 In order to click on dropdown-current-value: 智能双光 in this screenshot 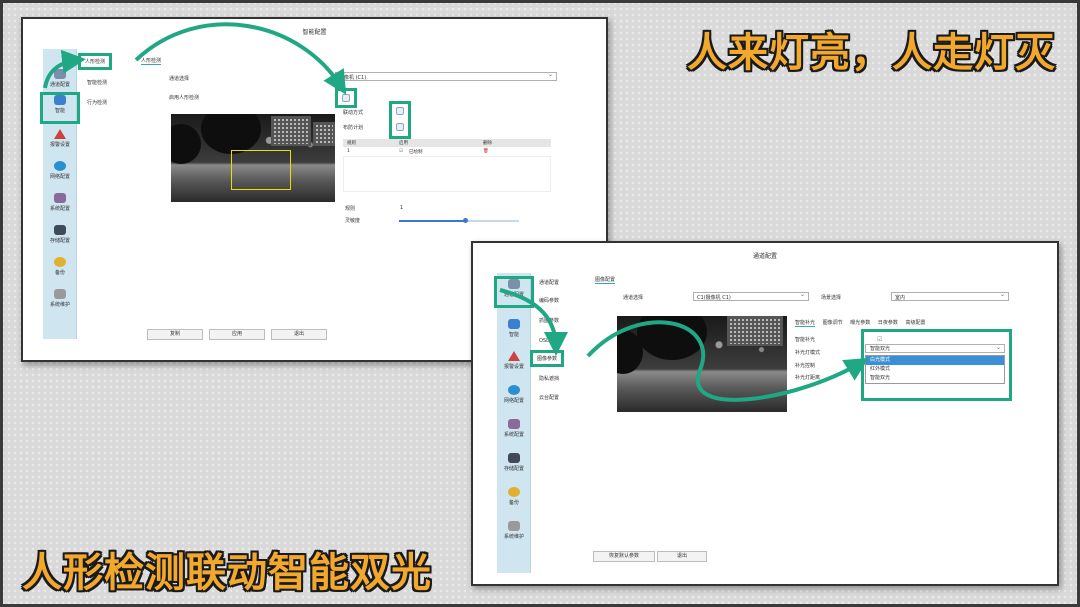, I will do `click(935, 348)`.